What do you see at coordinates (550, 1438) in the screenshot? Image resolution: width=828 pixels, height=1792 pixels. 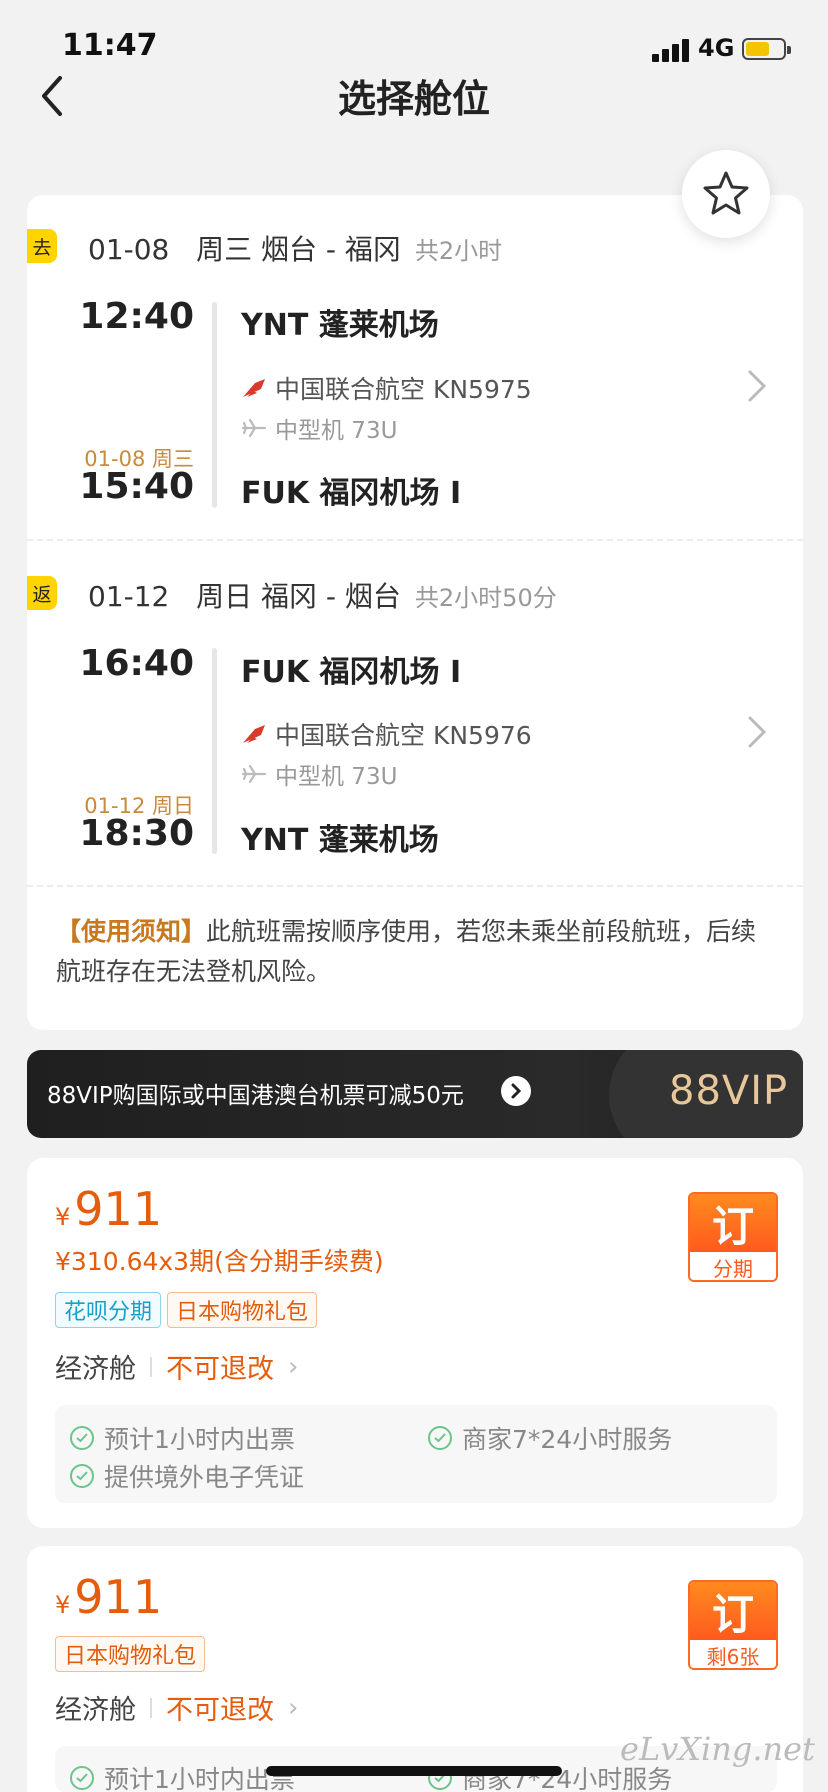 I see `feature-item: 商家7*24小时服务` at bounding box center [550, 1438].